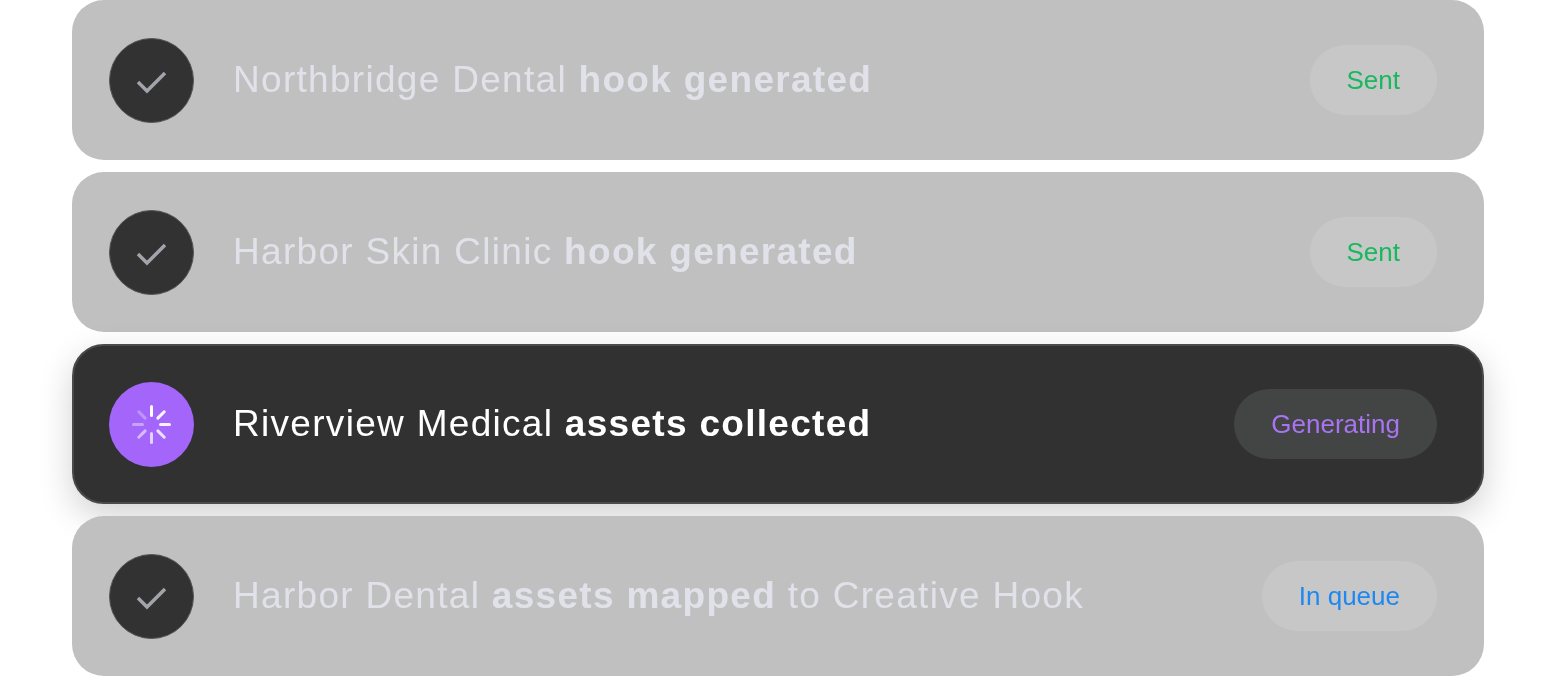 The width and height of the screenshot is (1557, 676). Describe the element at coordinates (552, 424) in the screenshot. I see `task-title: Riverview Medical assets collected` at that location.